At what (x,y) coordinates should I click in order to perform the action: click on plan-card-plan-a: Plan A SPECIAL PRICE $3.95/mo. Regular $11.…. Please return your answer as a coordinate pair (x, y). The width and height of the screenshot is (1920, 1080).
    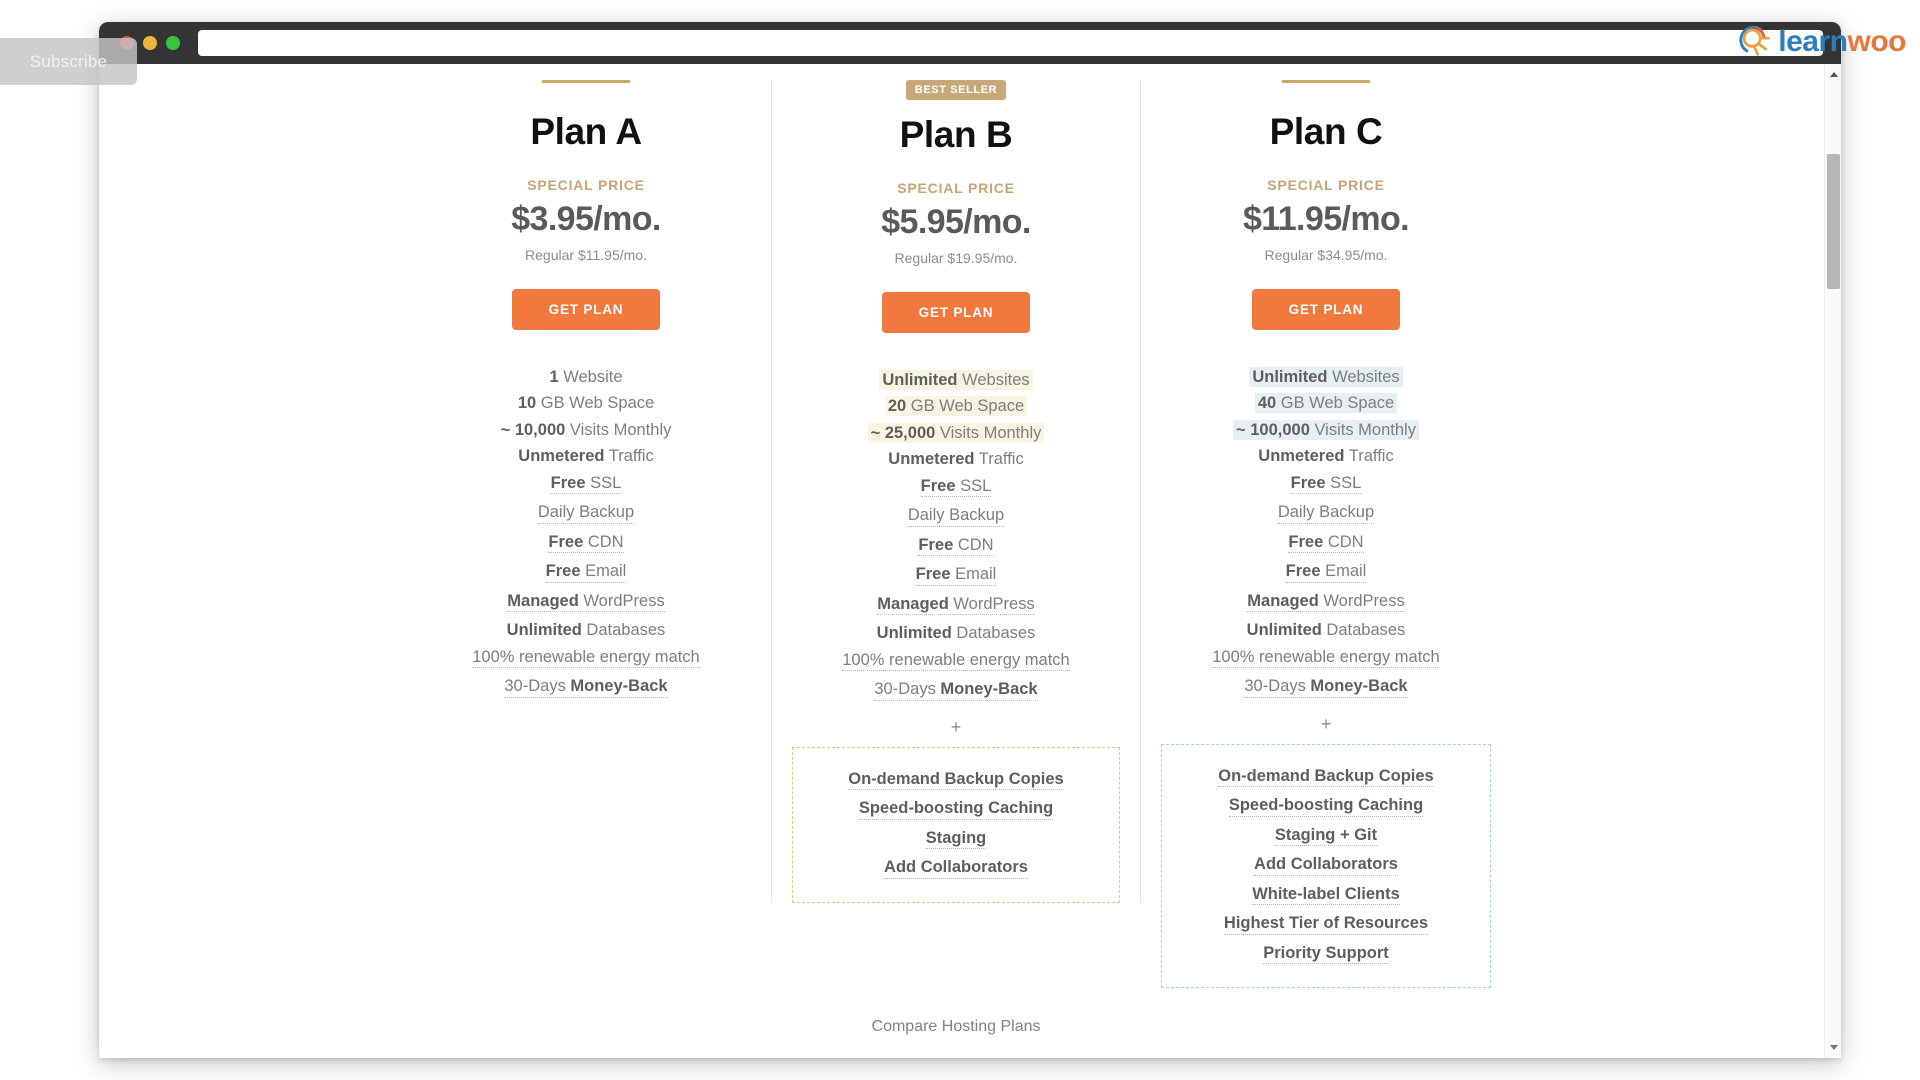
    Looking at the image, I should click on (586, 391).